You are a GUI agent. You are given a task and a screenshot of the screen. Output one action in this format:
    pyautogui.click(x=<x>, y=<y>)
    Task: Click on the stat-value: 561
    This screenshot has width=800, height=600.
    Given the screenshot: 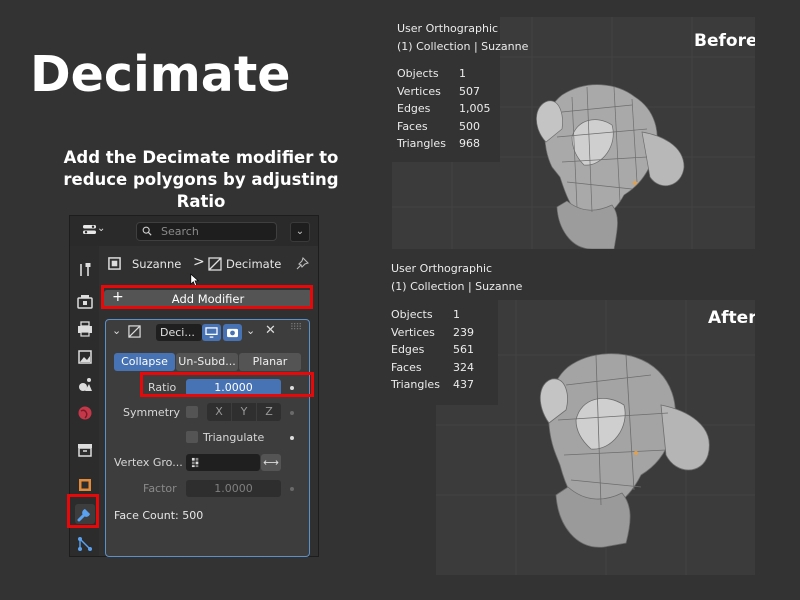 What is the action you would take?
    pyautogui.click(x=463, y=349)
    